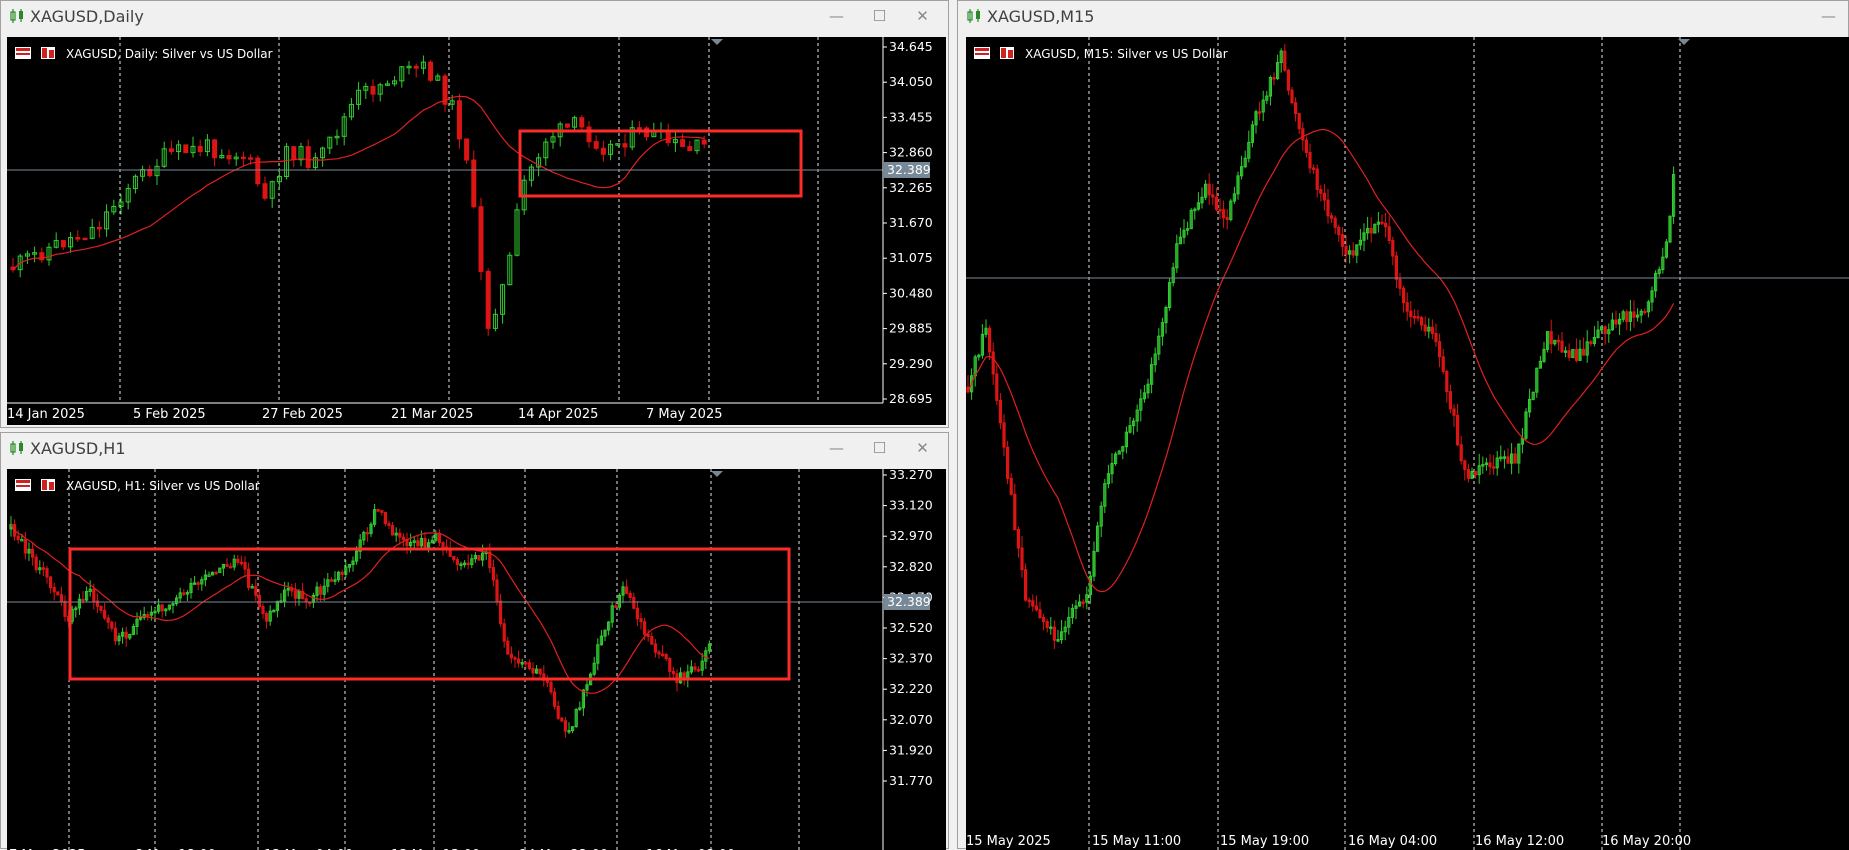 This screenshot has width=1849, height=850. I want to click on price-tick-label: 33.120, so click(911, 505).